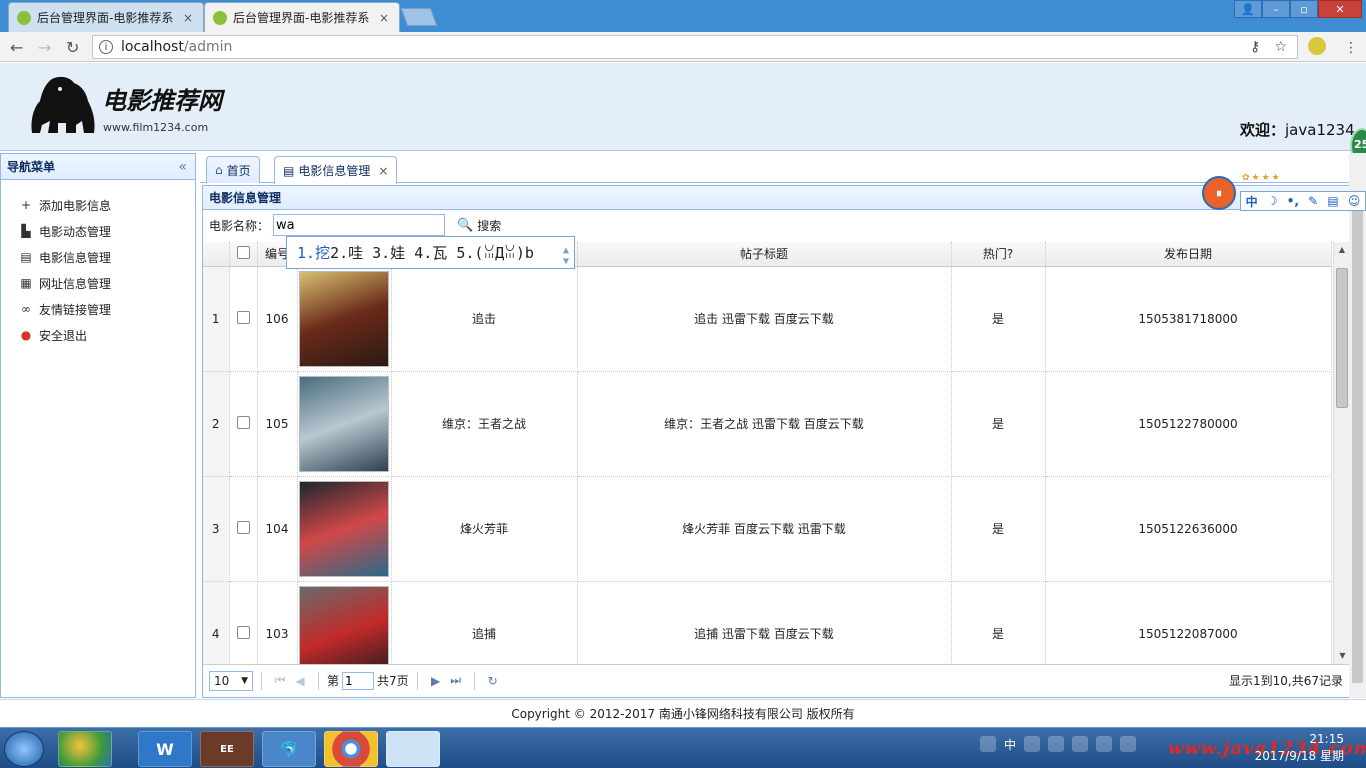 This screenshot has width=1366, height=768. What do you see at coordinates (419, 17) in the screenshot?
I see `new-tab-button` at bounding box center [419, 17].